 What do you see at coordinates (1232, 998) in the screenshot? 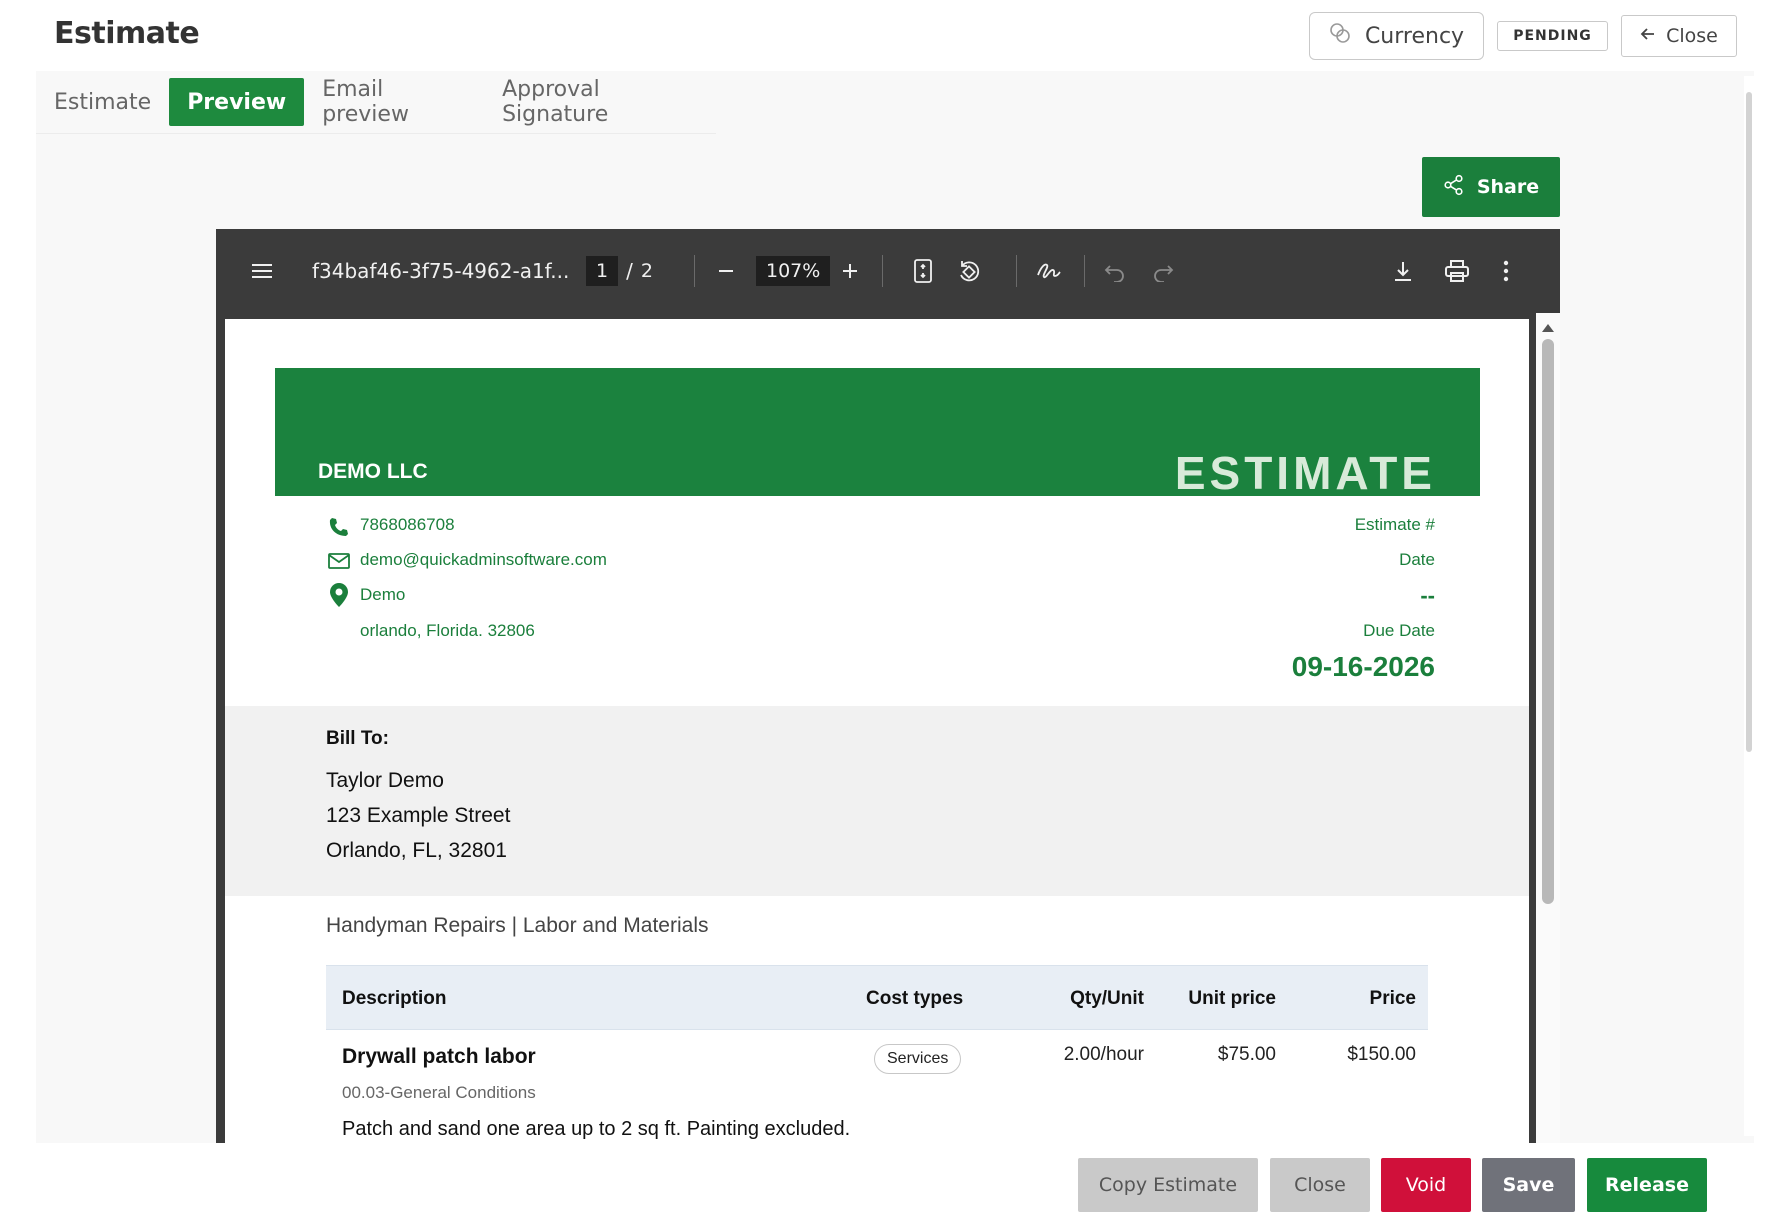
I see `col-unit-price: Unit price` at bounding box center [1232, 998].